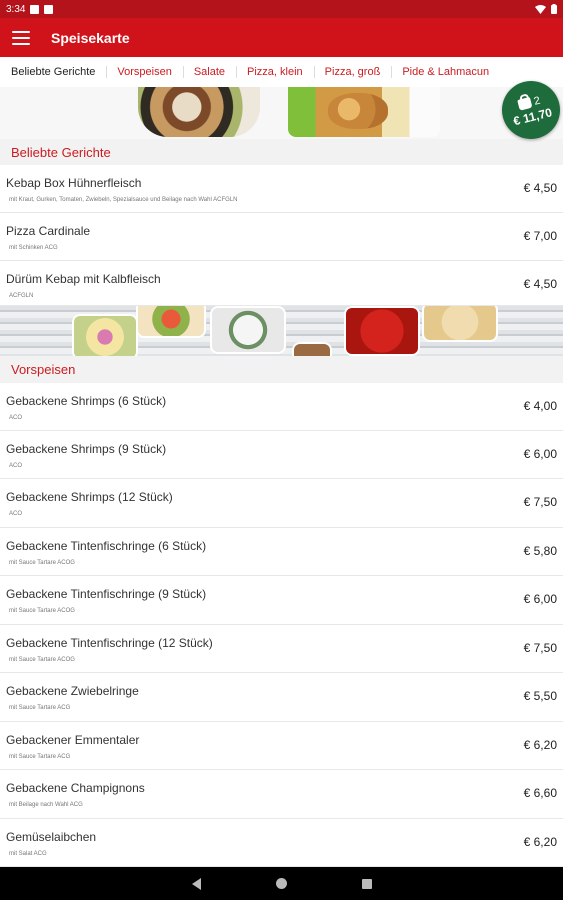 This screenshot has width=563, height=900. Describe the element at coordinates (72, 691) in the screenshot. I see `menu-item-name: Gebackene Zwiebelringe` at that location.